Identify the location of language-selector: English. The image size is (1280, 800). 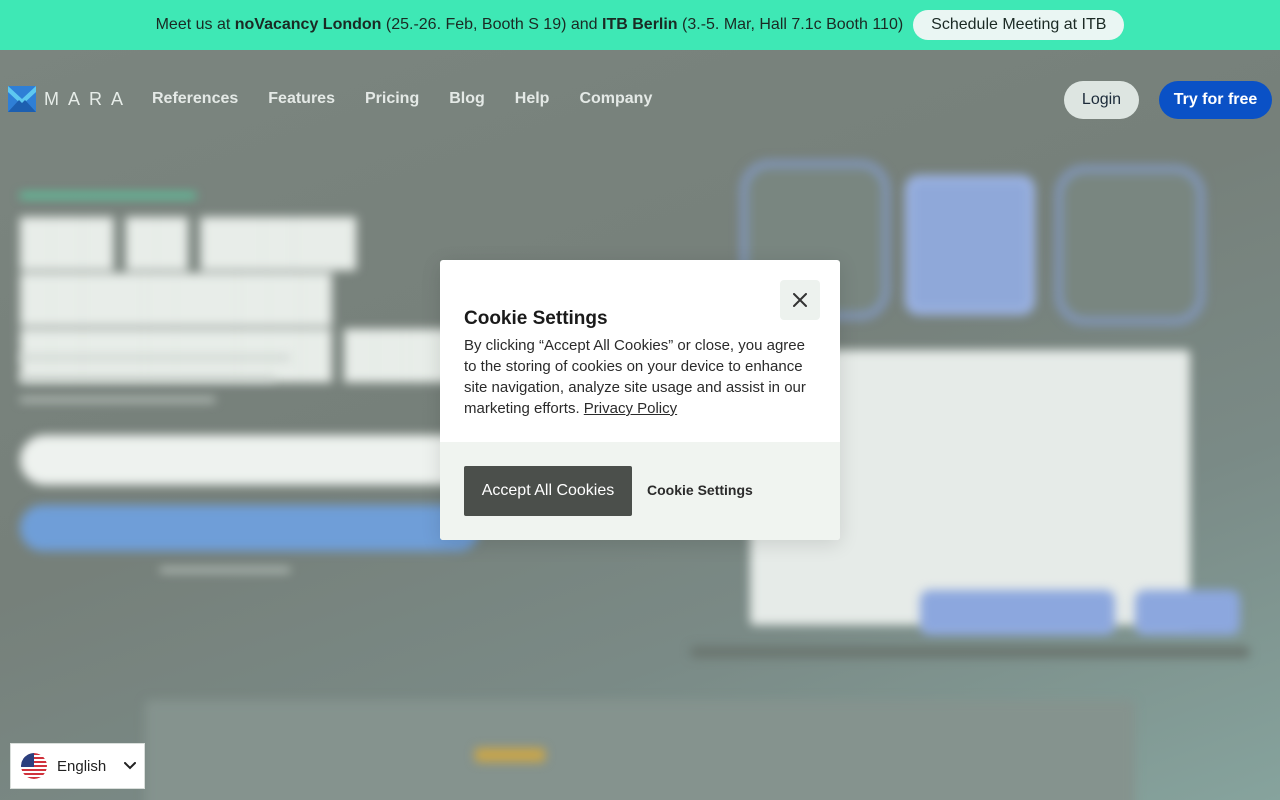
(77, 766).